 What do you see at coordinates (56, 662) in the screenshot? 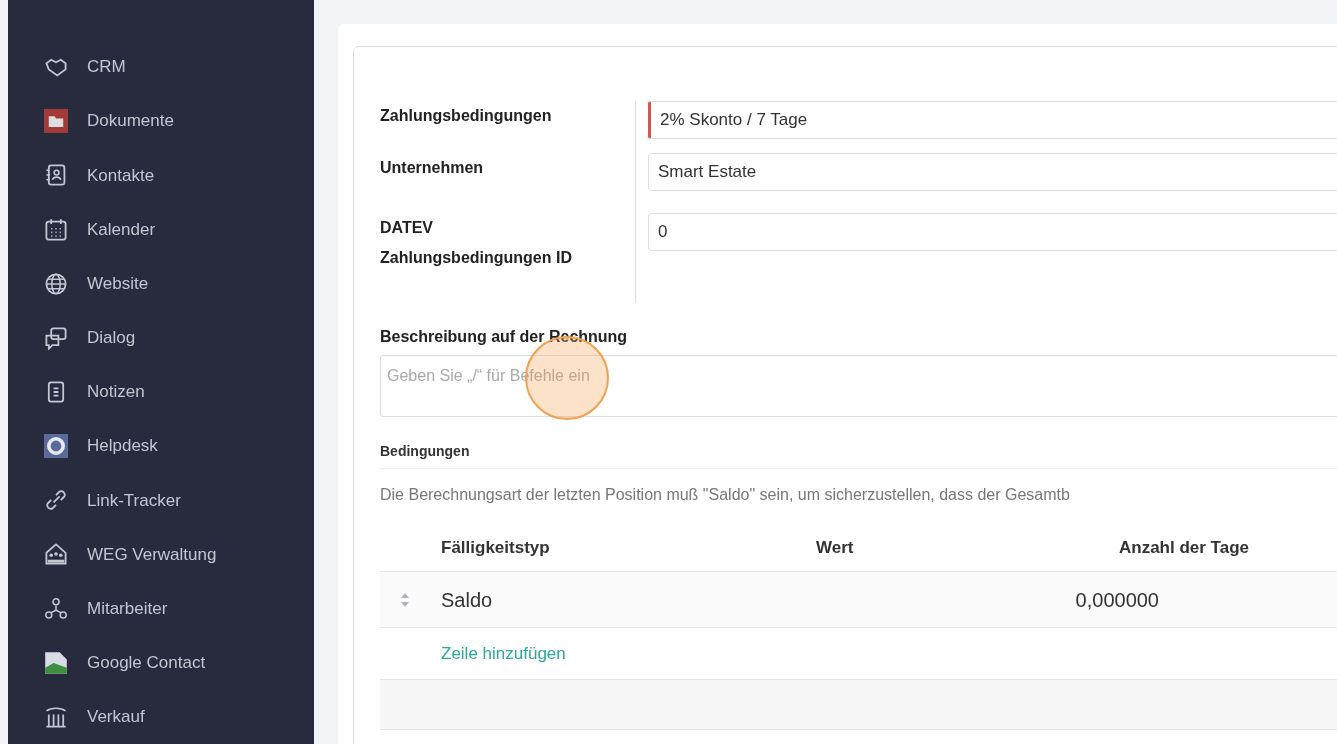
I see `image-icon` at bounding box center [56, 662].